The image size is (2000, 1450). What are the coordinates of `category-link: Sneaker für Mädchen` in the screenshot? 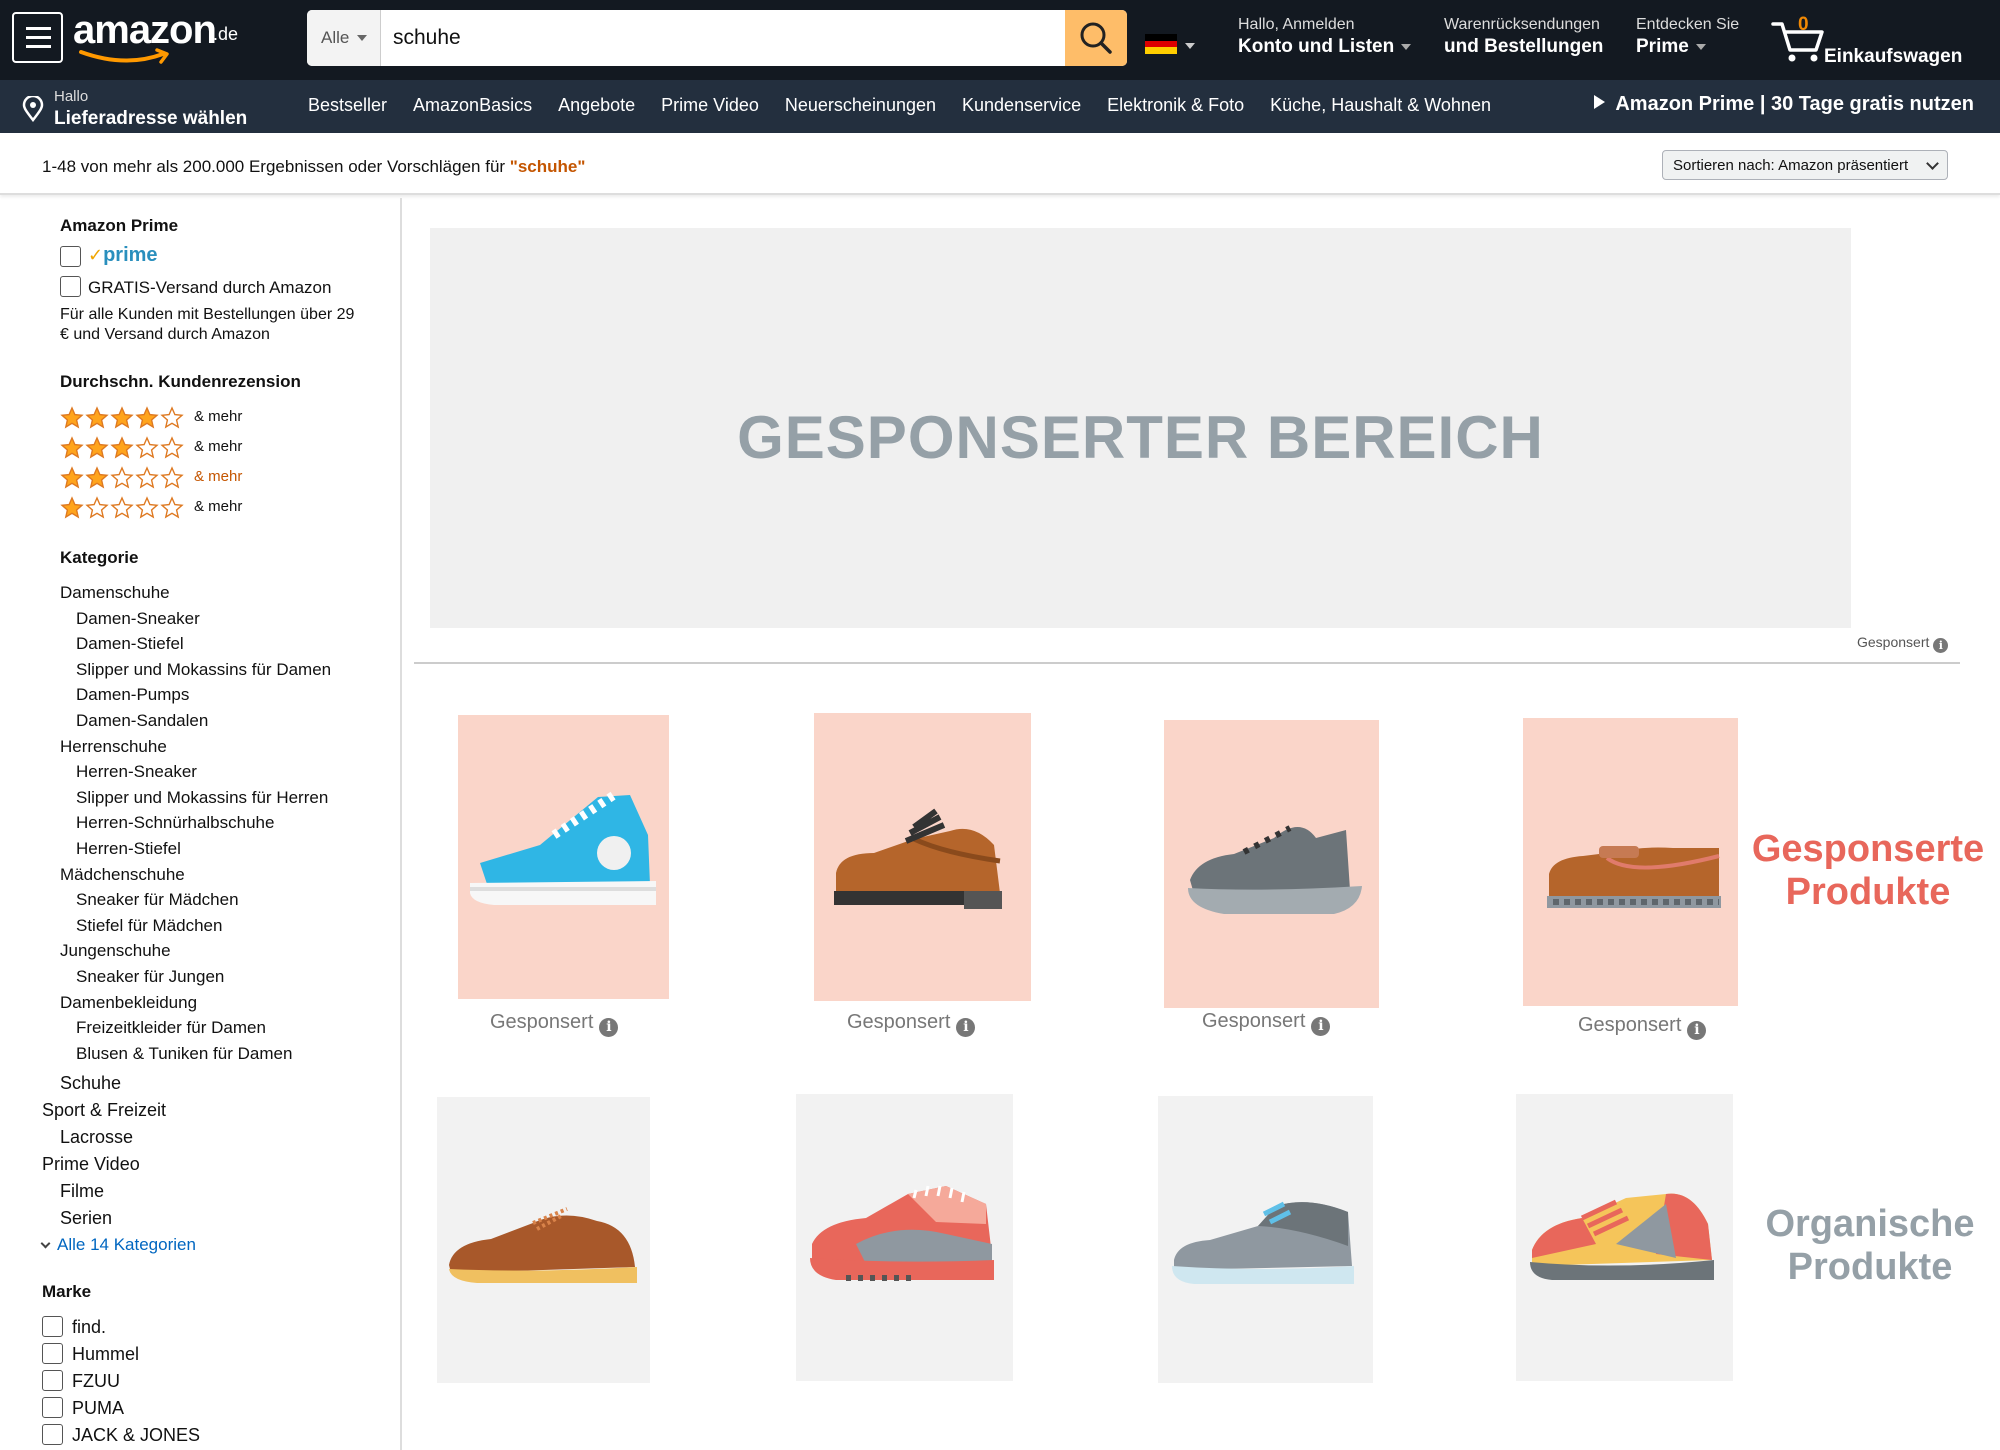 It's located at (157, 900).